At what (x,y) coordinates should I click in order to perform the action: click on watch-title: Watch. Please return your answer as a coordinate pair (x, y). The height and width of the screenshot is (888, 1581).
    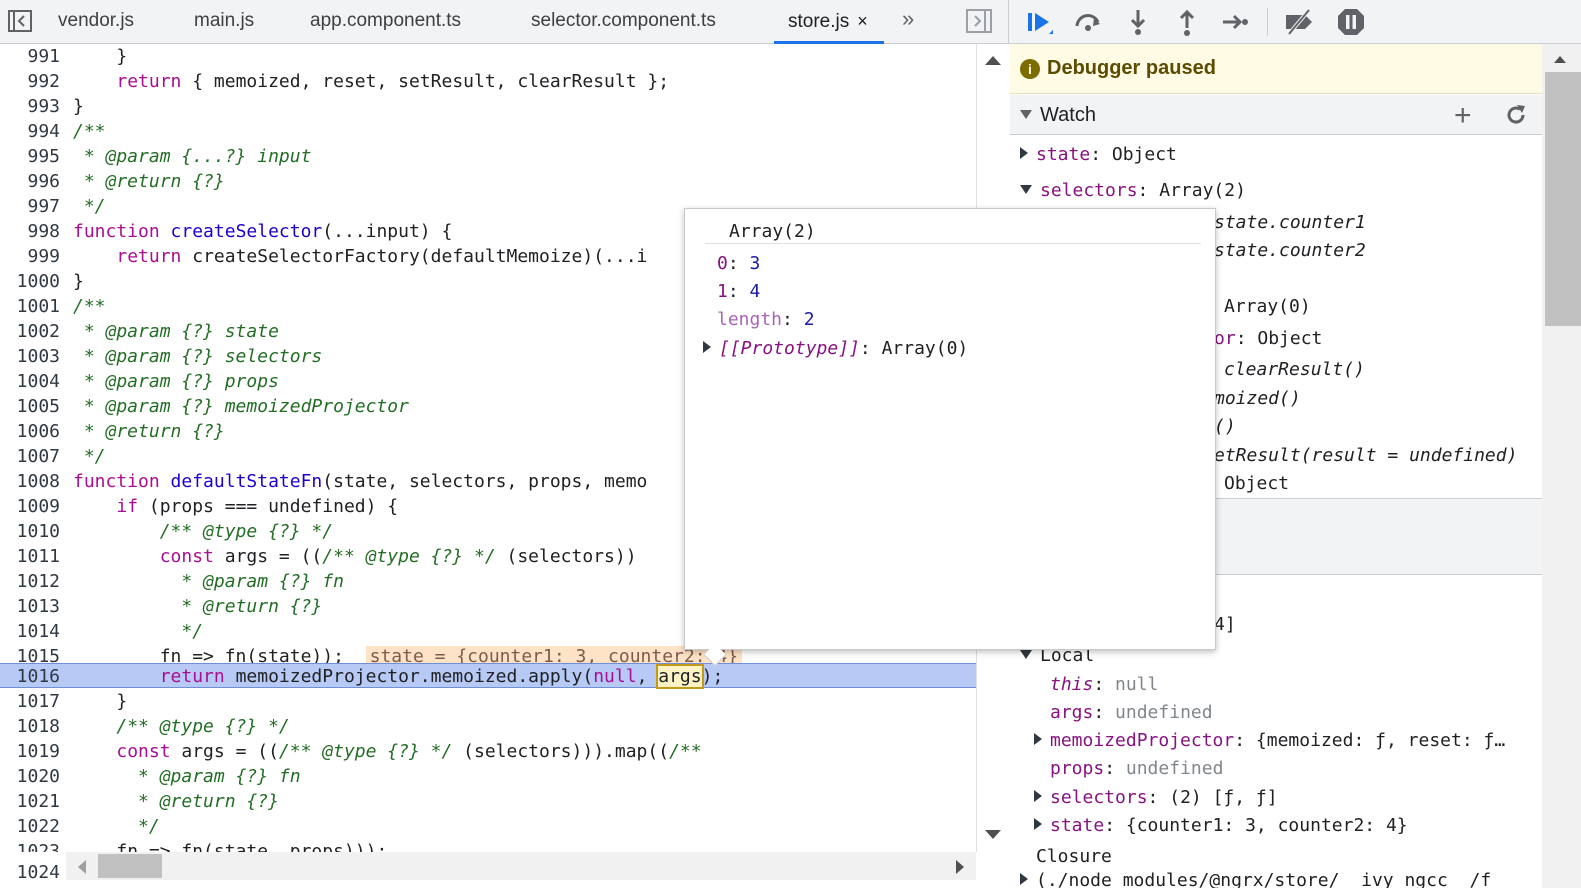
    Looking at the image, I should click on (1068, 115).